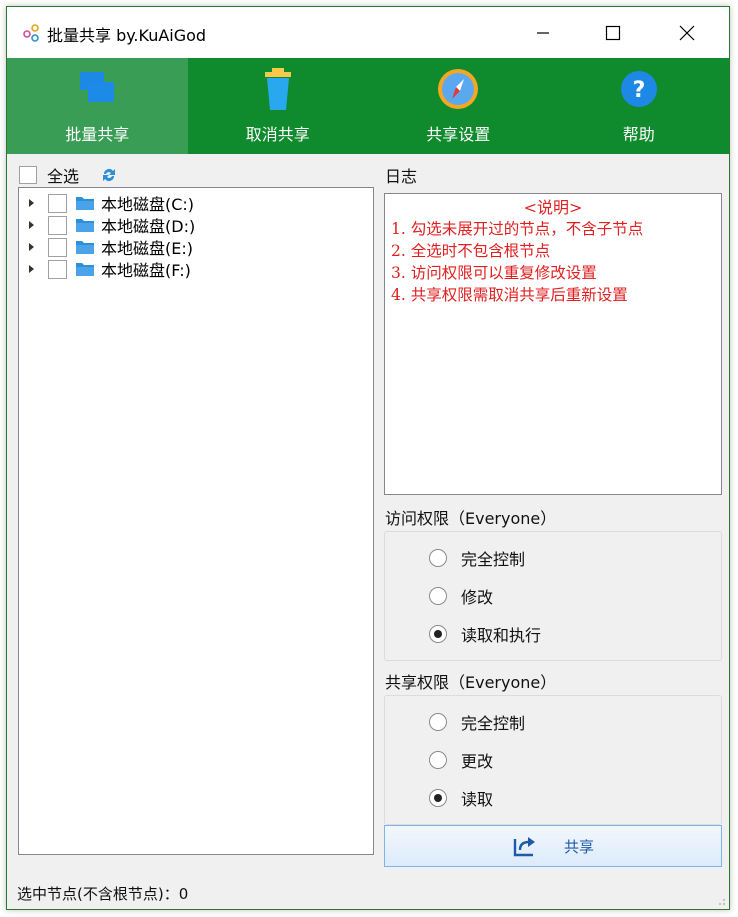  What do you see at coordinates (471, 518) in the screenshot?
I see `access-permission-title: 访问权限（Everyone）` at bounding box center [471, 518].